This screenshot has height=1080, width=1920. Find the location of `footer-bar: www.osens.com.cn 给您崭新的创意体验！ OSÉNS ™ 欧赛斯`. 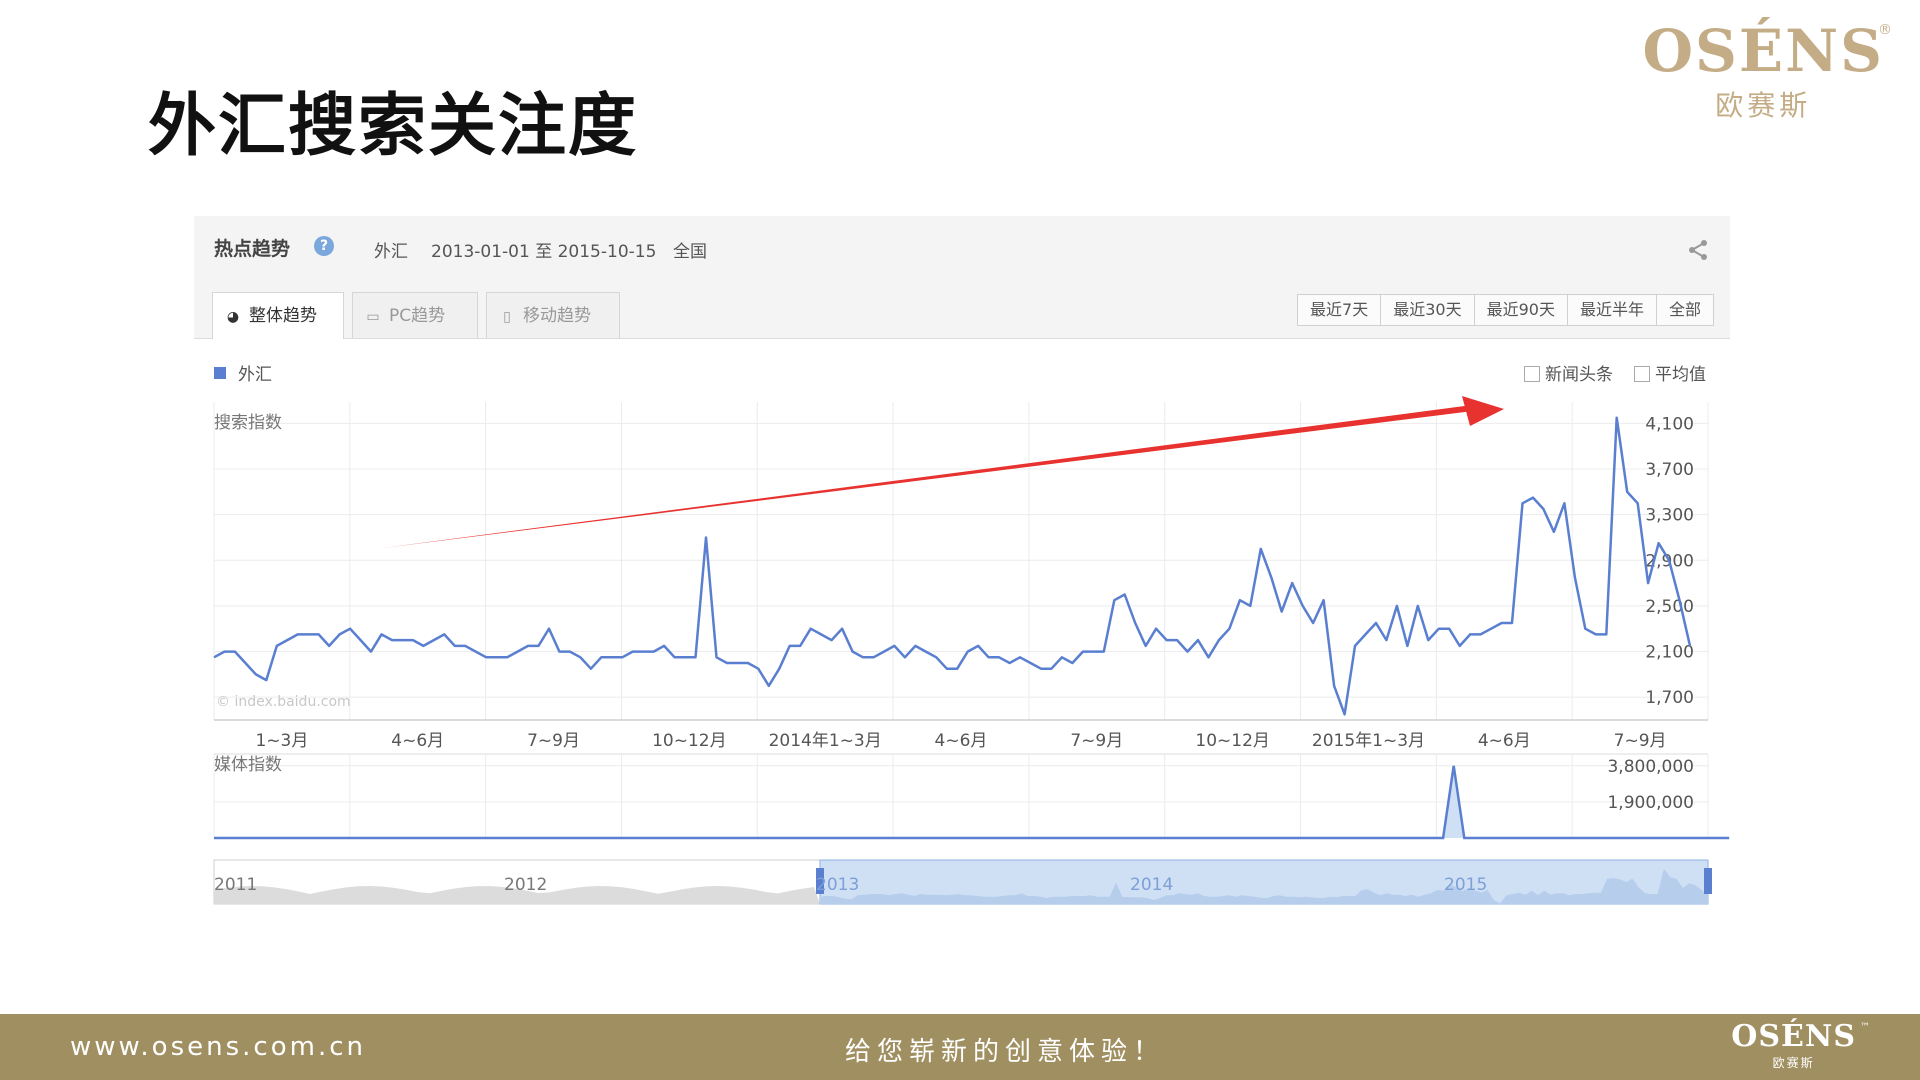

footer-bar: www.osens.com.cn 给您崭新的创意体验！ OSÉNS ™ 欧赛斯 is located at coordinates (960, 1047).